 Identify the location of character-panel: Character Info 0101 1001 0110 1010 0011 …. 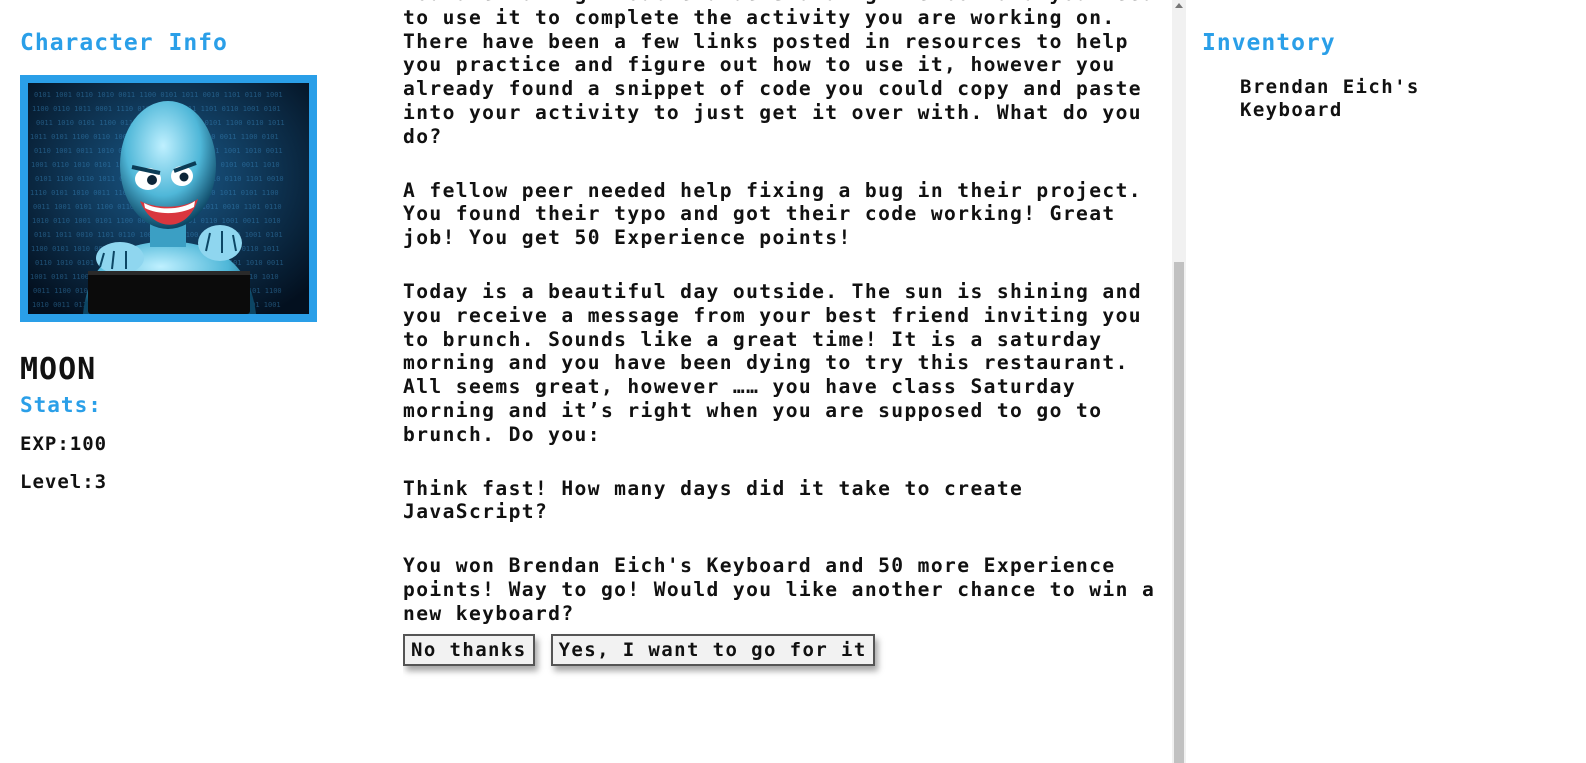
(170, 261).